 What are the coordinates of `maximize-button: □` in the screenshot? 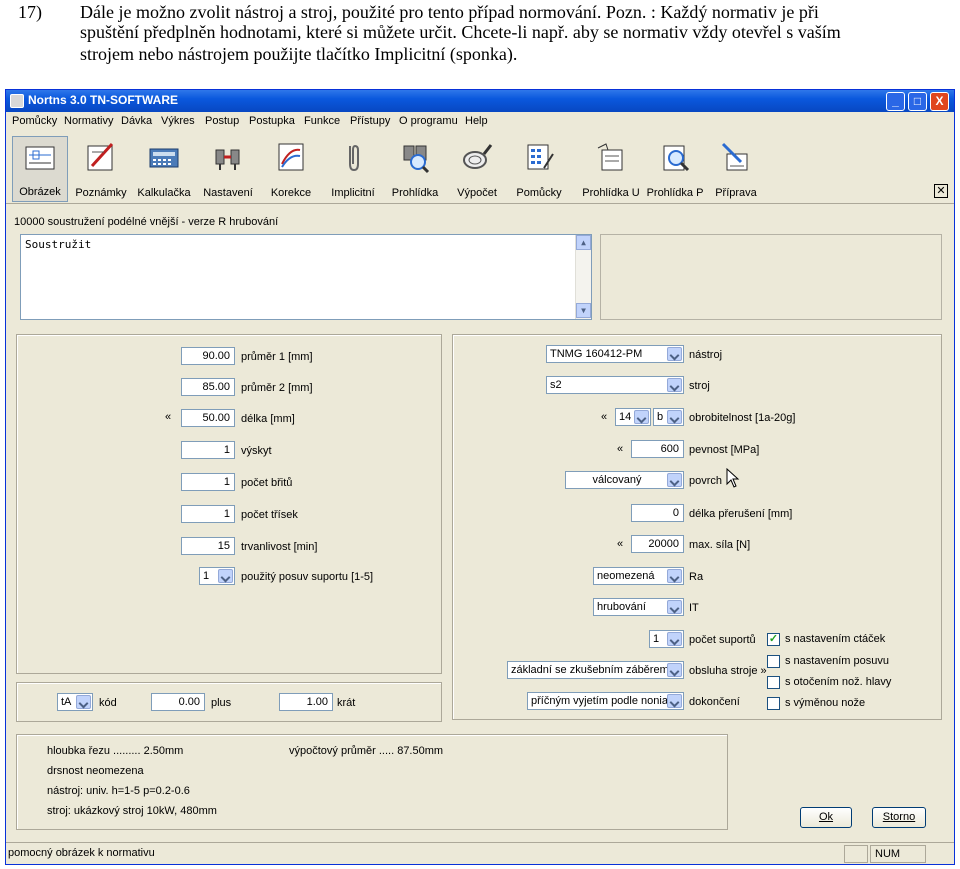 It's located at (917, 101).